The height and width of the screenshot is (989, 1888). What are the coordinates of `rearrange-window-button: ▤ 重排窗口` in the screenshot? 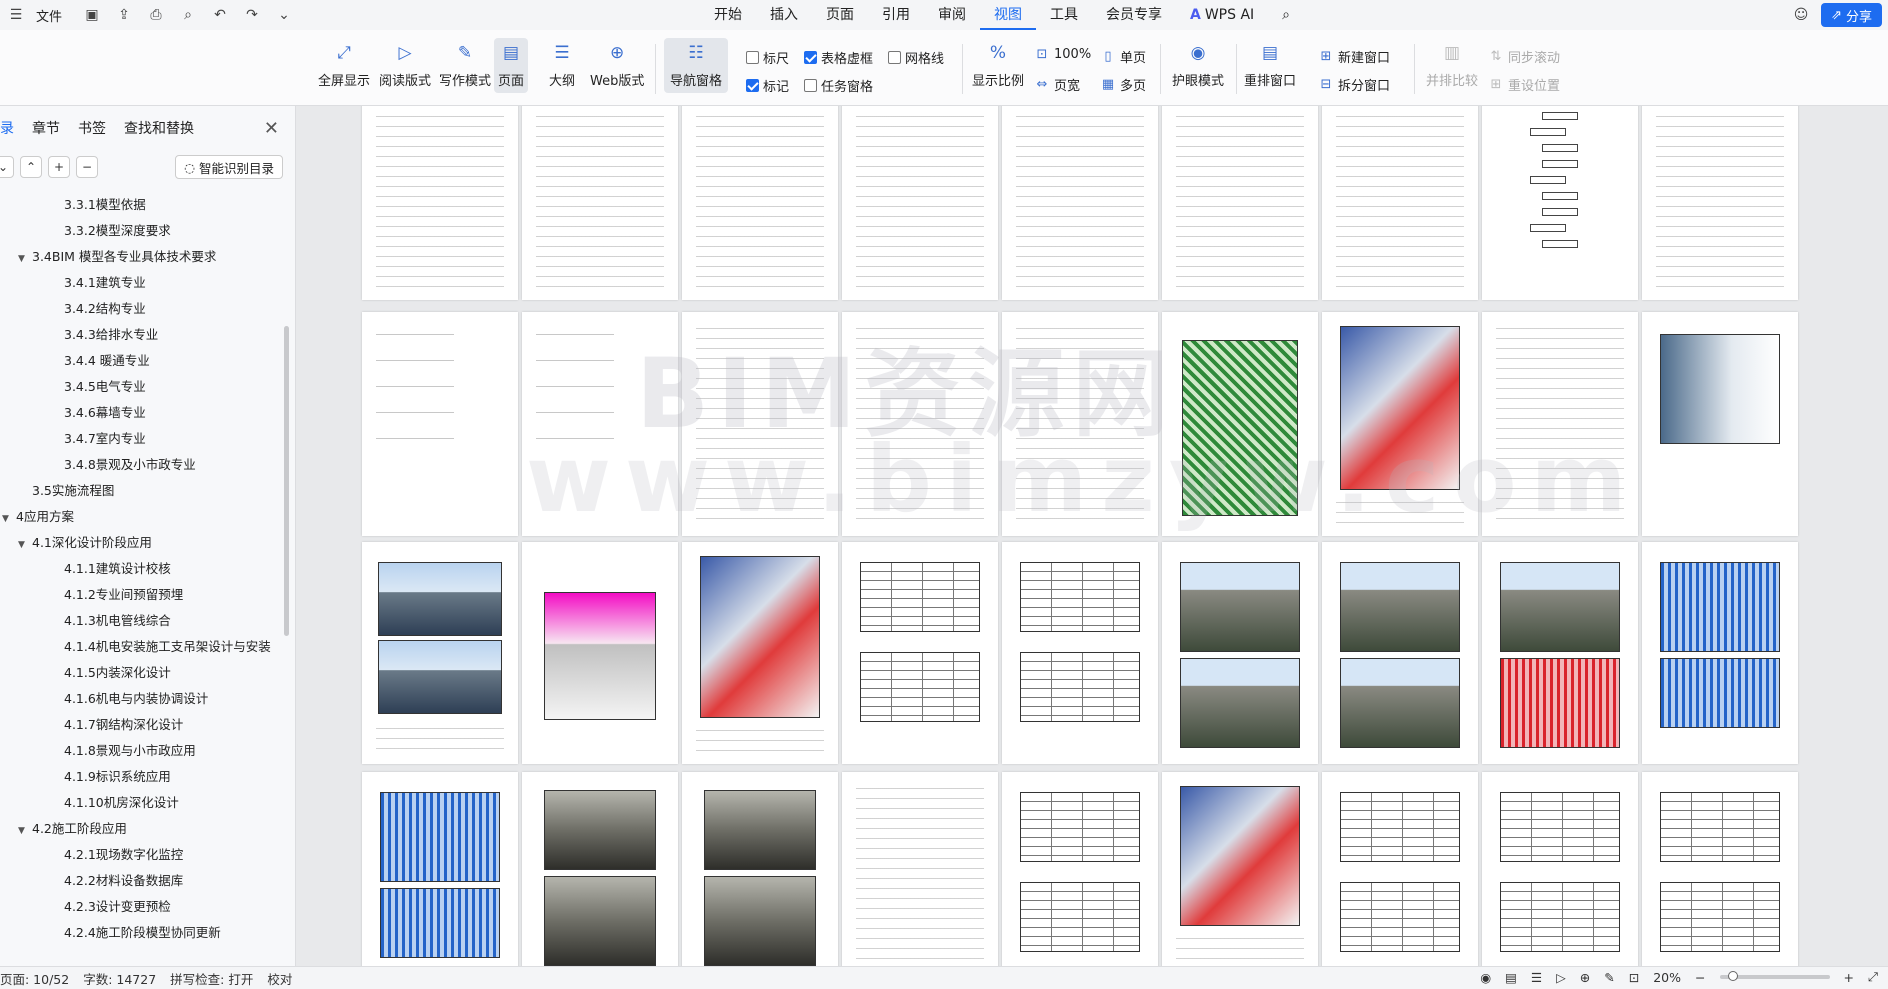 It's located at (1270, 65).